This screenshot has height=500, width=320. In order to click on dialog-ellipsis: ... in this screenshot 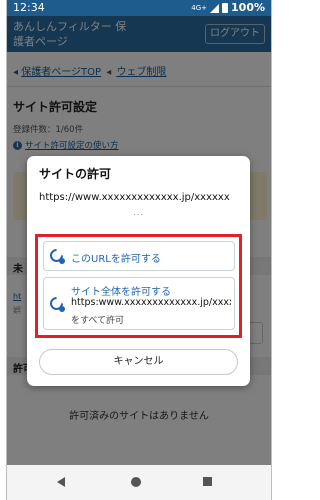, I will do `click(138, 212)`.